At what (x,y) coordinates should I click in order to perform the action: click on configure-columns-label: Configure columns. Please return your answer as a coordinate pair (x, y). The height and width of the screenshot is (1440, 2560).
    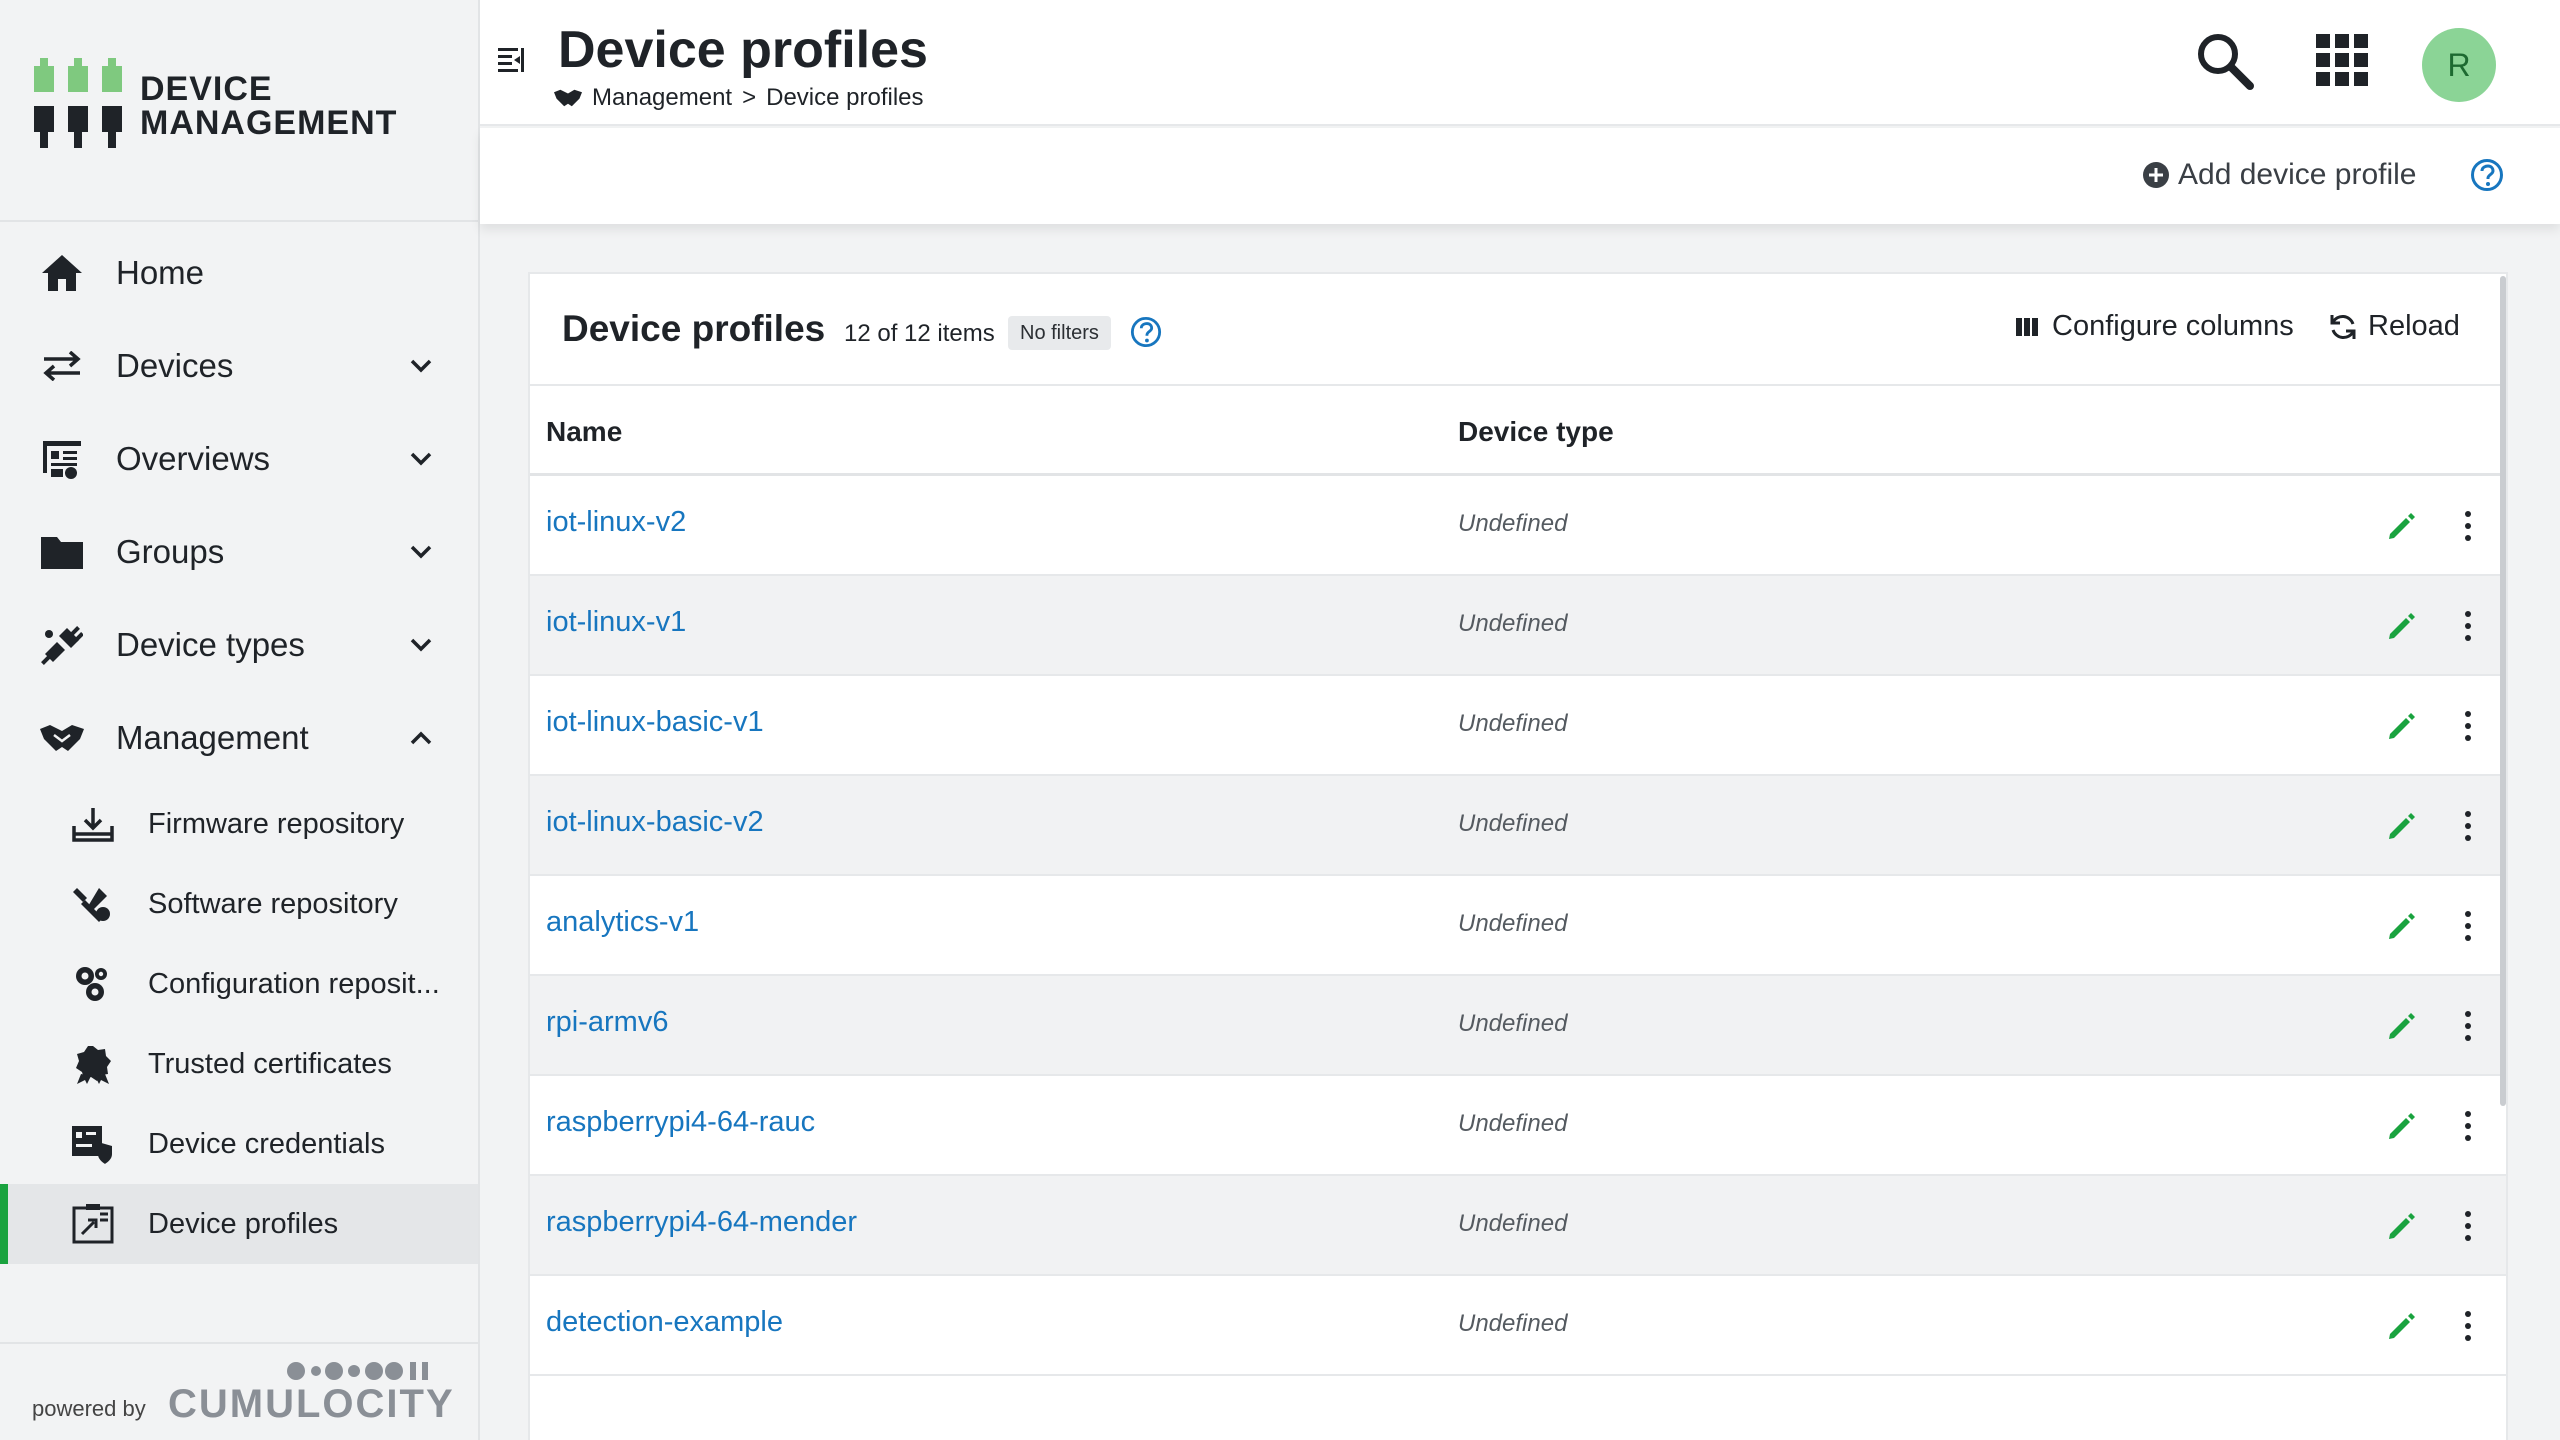
    Looking at the image, I should click on (2173, 326).